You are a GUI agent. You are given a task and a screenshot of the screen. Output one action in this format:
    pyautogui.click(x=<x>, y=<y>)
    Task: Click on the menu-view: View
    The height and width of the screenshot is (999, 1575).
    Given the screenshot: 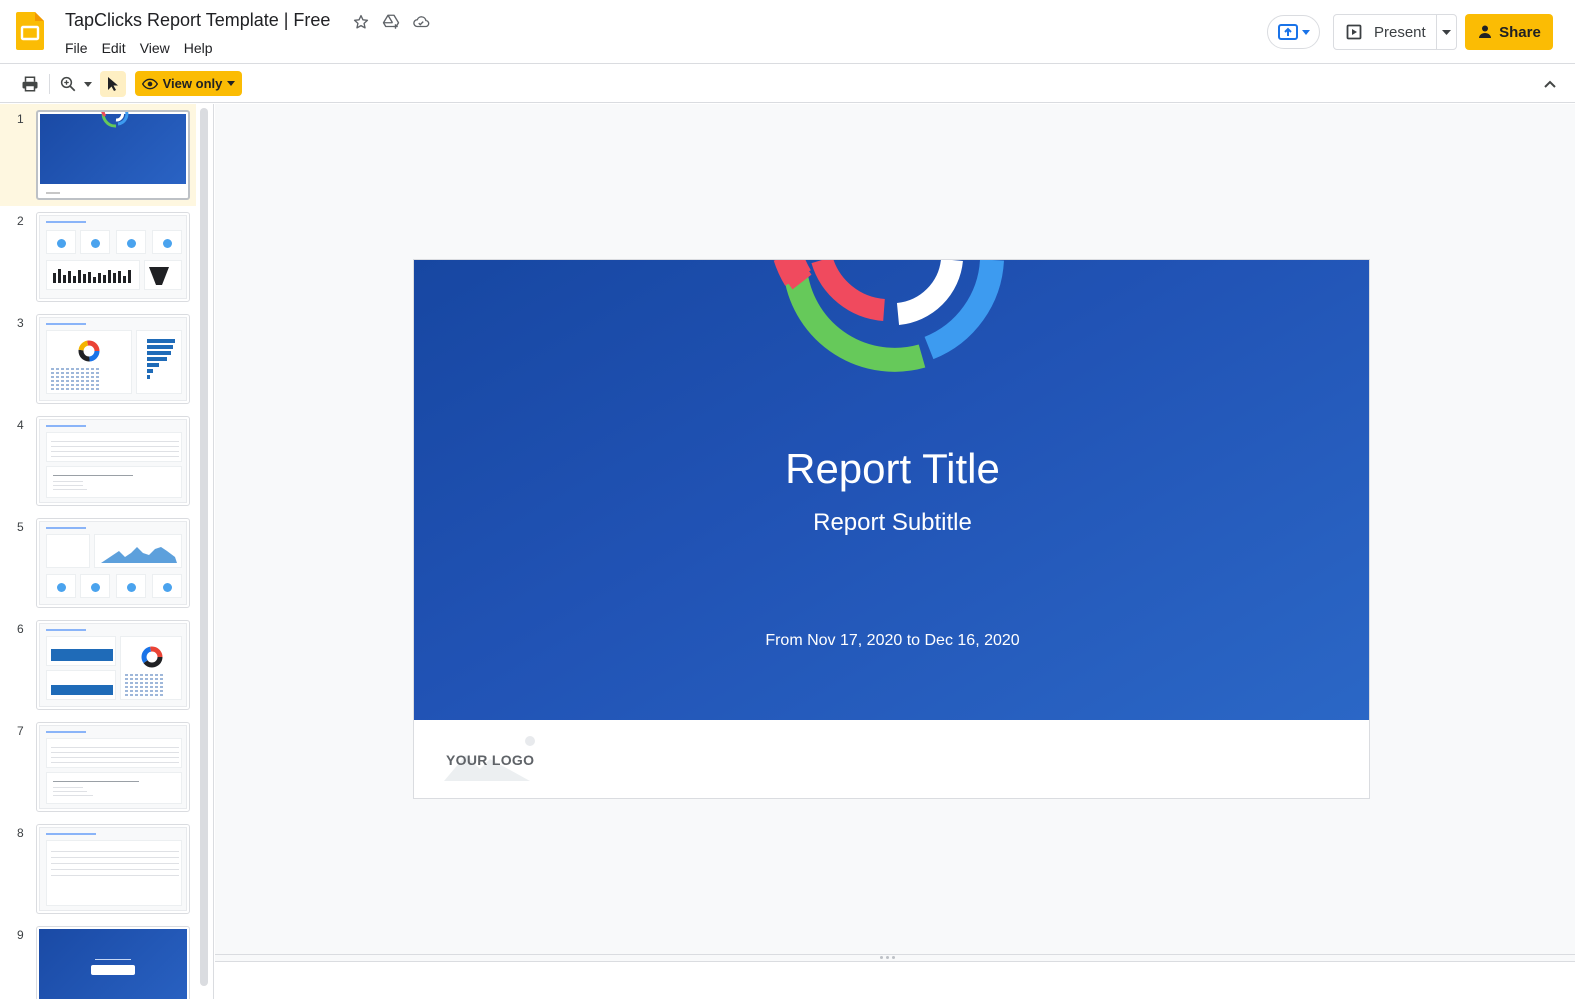 What is the action you would take?
    pyautogui.click(x=155, y=48)
    